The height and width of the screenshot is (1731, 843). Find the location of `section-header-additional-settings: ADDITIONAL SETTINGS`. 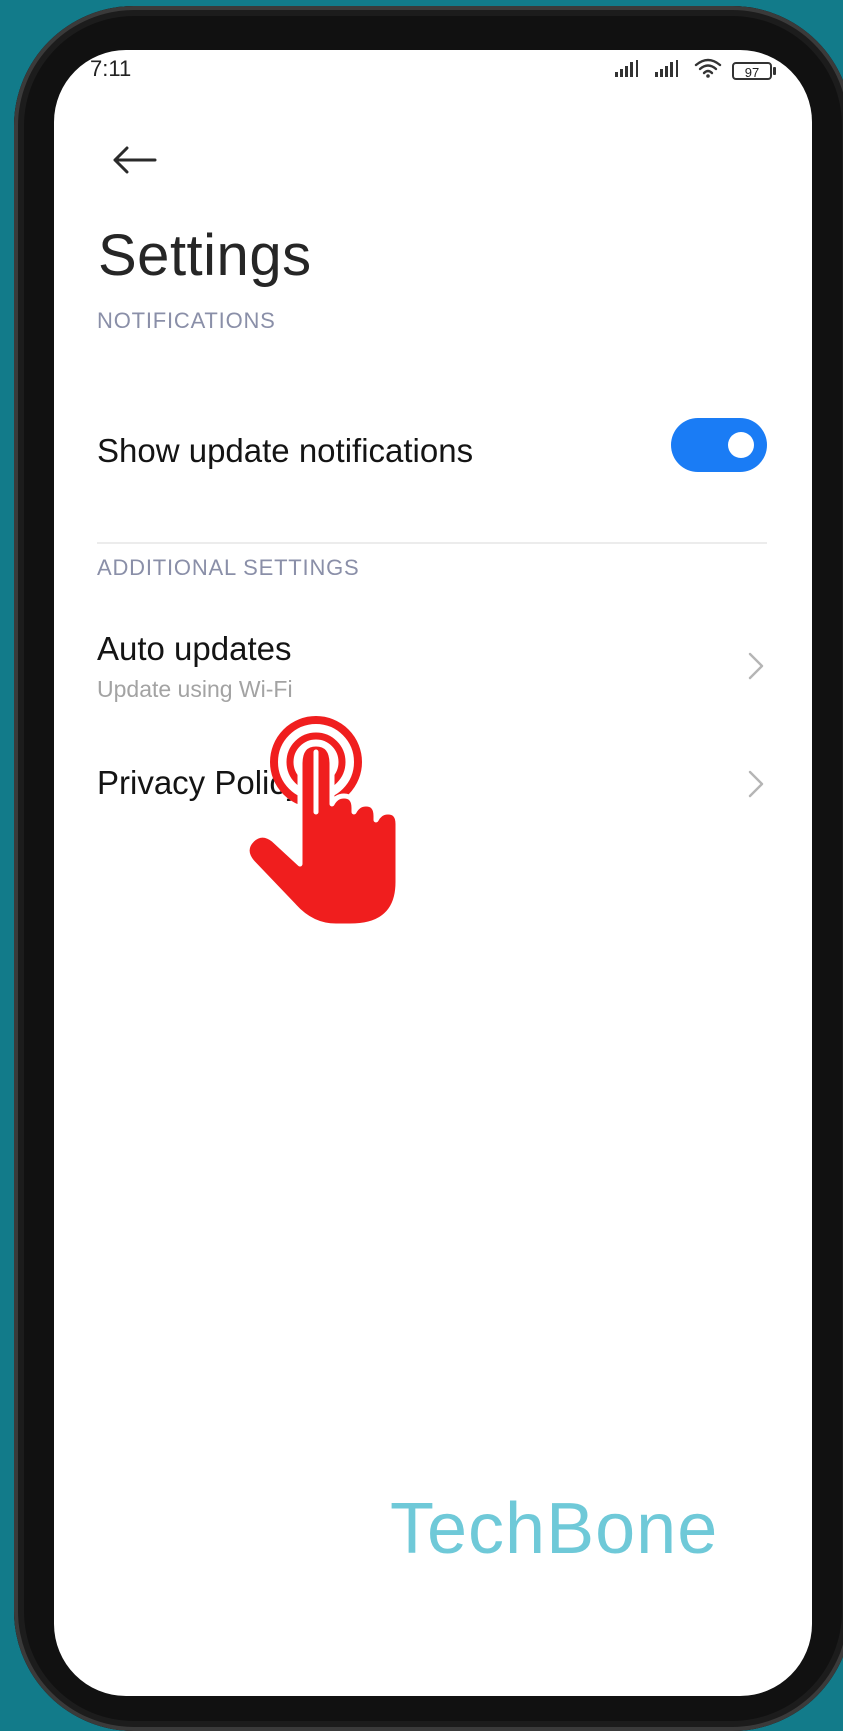

section-header-additional-settings: ADDITIONAL SETTINGS is located at coordinates (228, 567).